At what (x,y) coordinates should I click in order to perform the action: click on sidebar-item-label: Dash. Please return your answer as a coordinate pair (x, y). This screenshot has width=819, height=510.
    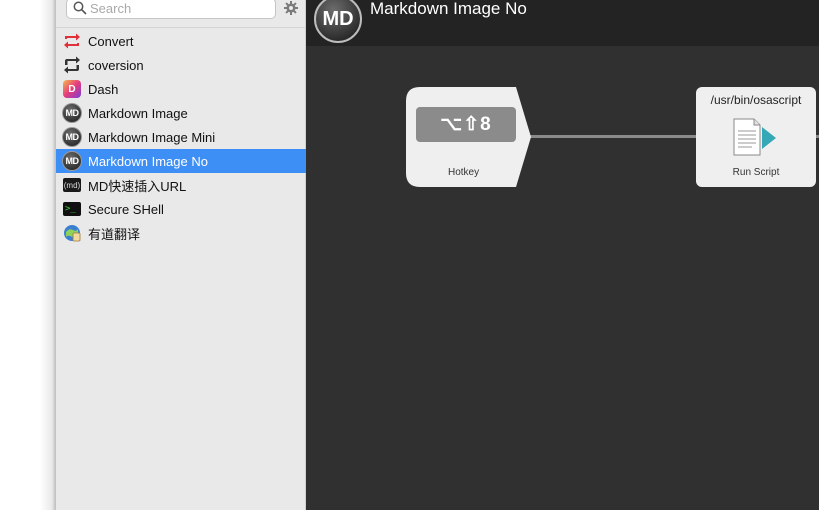
    Looking at the image, I should click on (103, 89).